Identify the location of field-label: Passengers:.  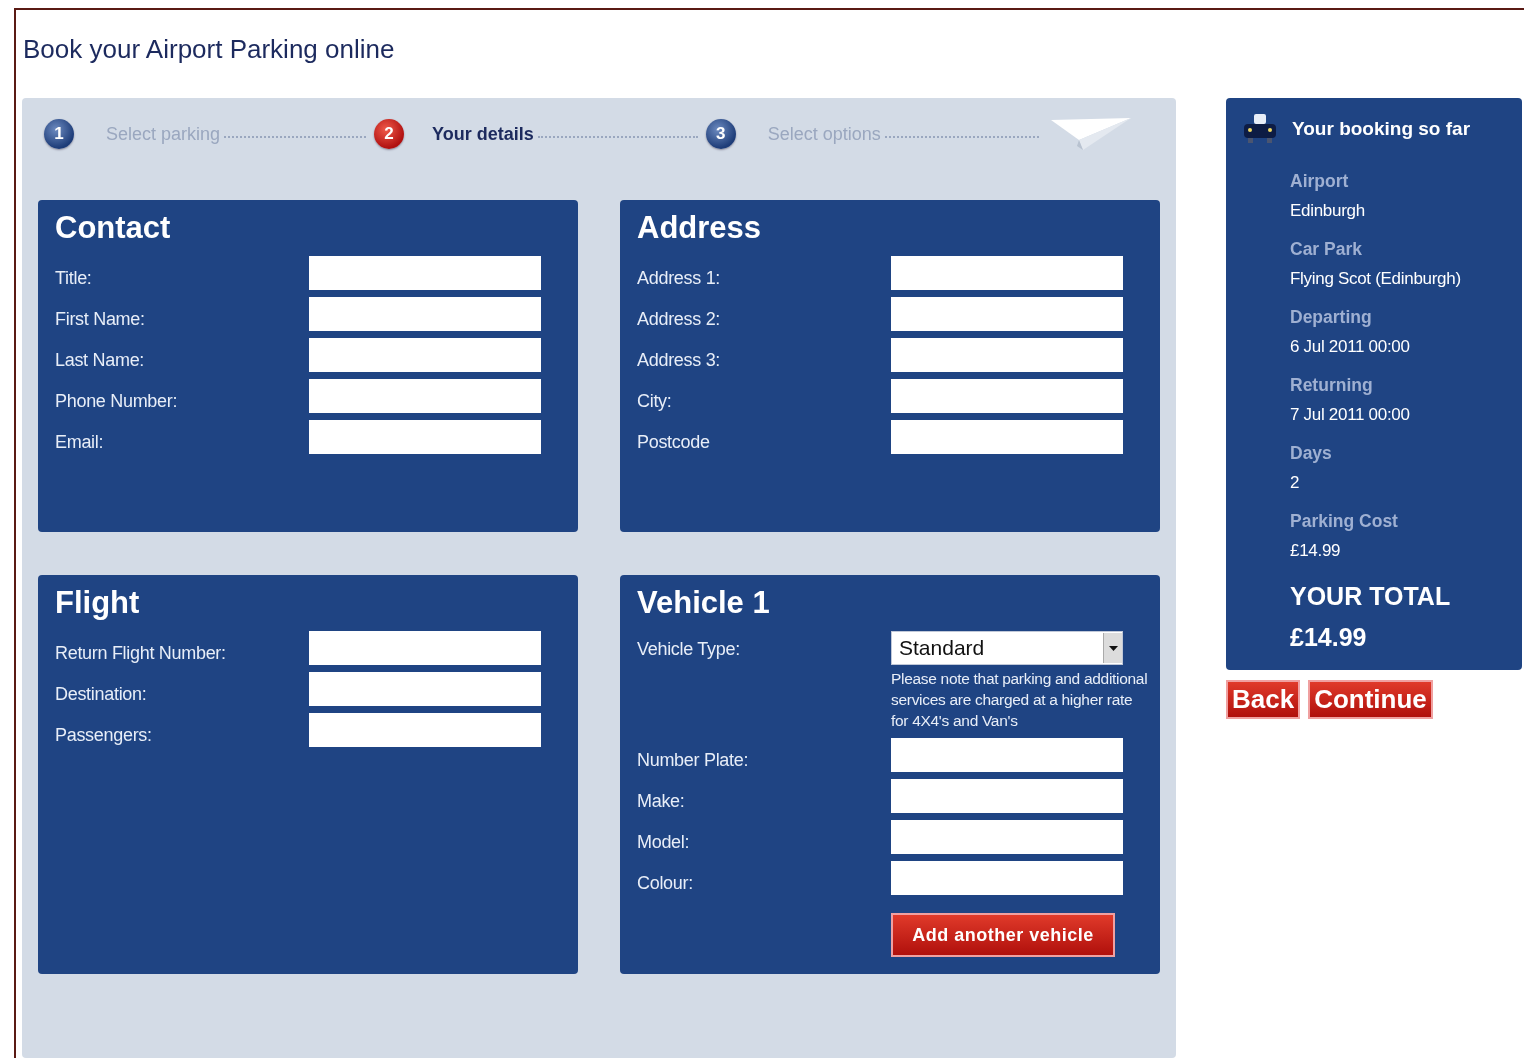
(104, 735).